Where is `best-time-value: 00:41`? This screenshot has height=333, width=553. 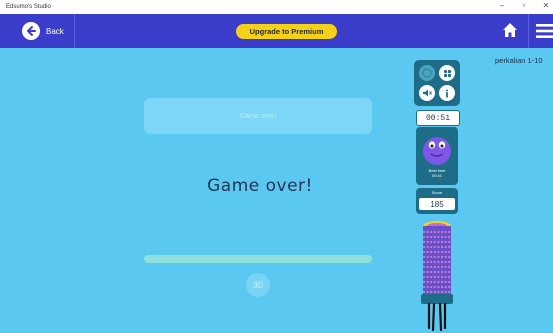
best-time-value: 00:41 is located at coordinates (436, 175).